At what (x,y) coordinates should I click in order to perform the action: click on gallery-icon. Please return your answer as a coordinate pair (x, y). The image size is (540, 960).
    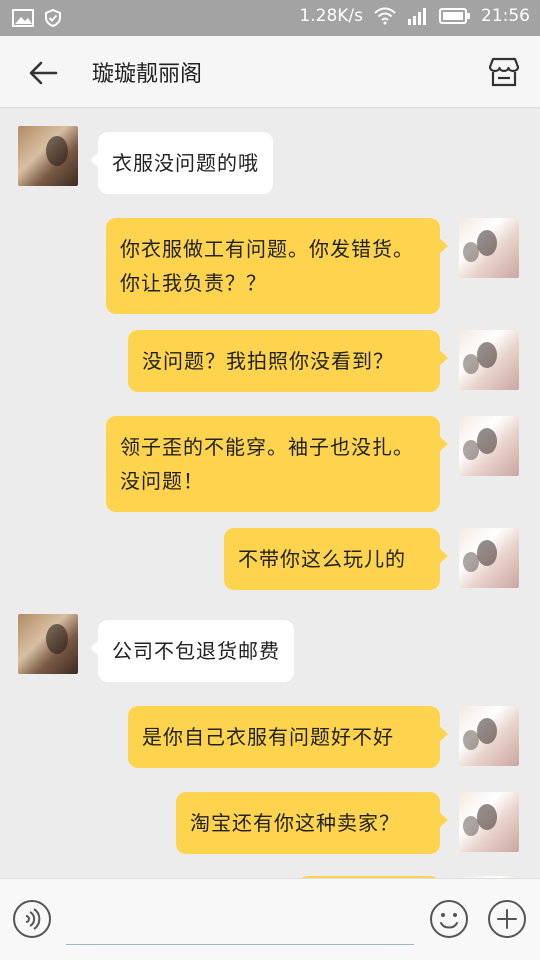
    Looking at the image, I should click on (23, 18).